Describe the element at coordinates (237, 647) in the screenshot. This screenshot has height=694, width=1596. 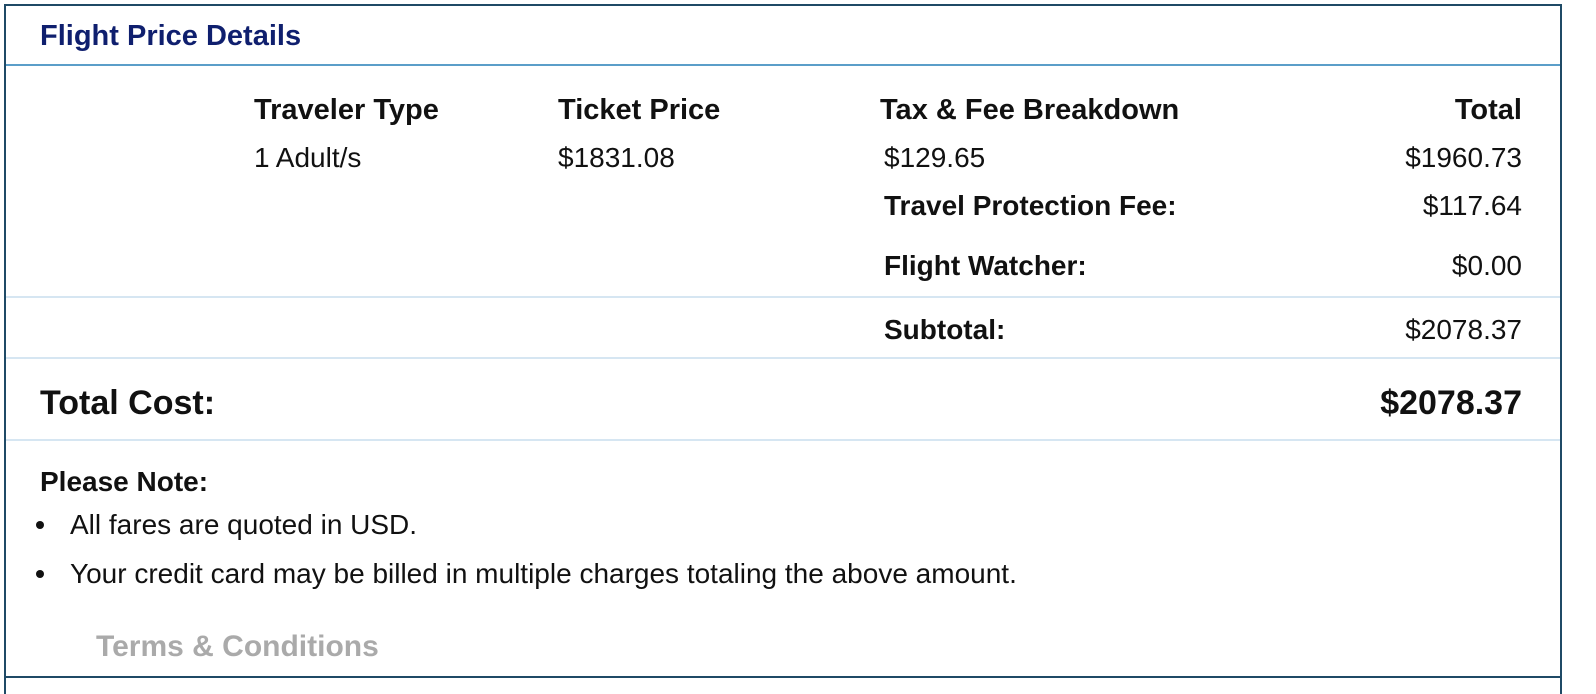
I see `terms-conditions-link: Terms & Conditions` at that location.